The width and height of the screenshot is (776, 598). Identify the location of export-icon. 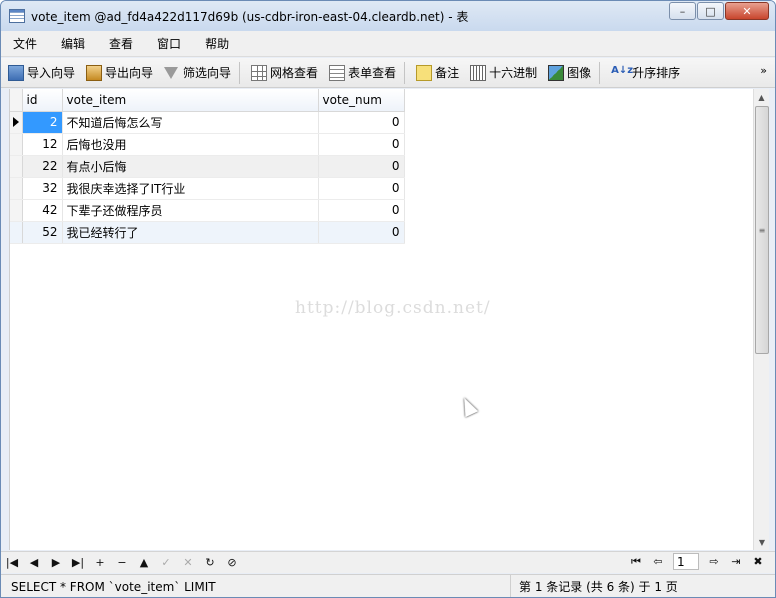
(94, 72).